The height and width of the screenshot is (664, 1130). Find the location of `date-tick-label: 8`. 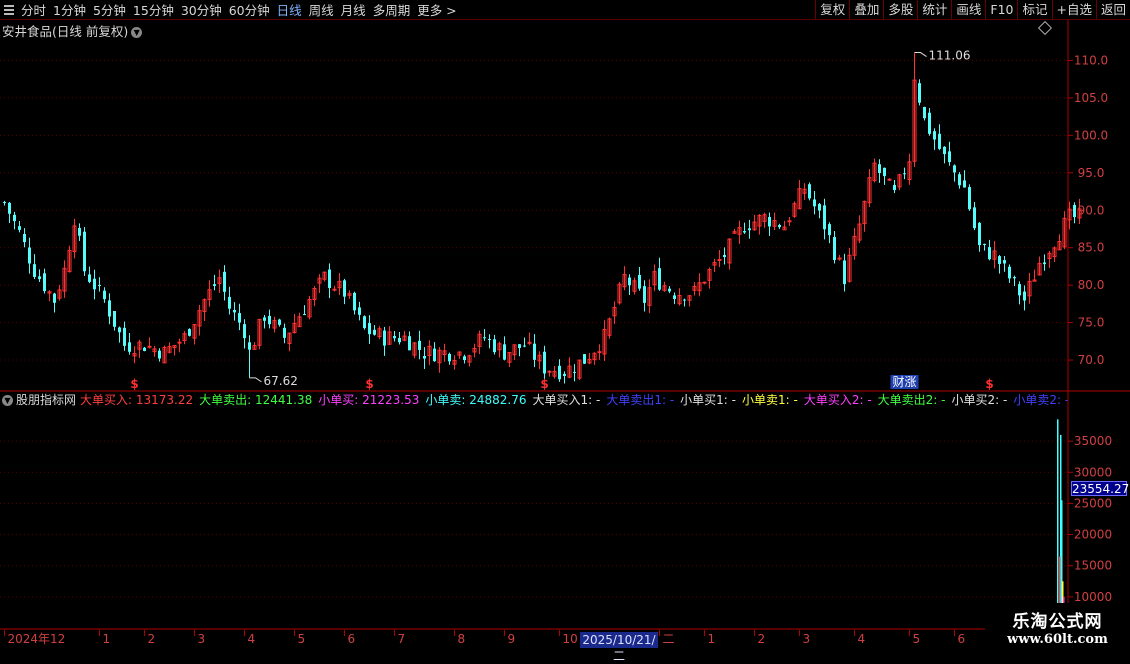

date-tick-label: 8 is located at coordinates (462, 639).